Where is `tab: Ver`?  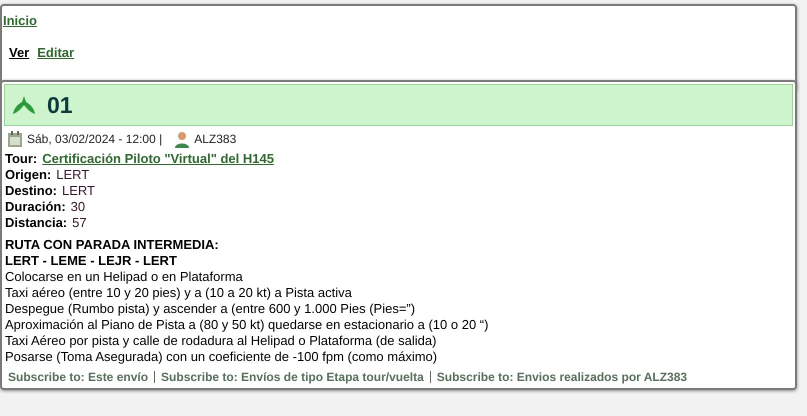
tab: Ver is located at coordinates (19, 52).